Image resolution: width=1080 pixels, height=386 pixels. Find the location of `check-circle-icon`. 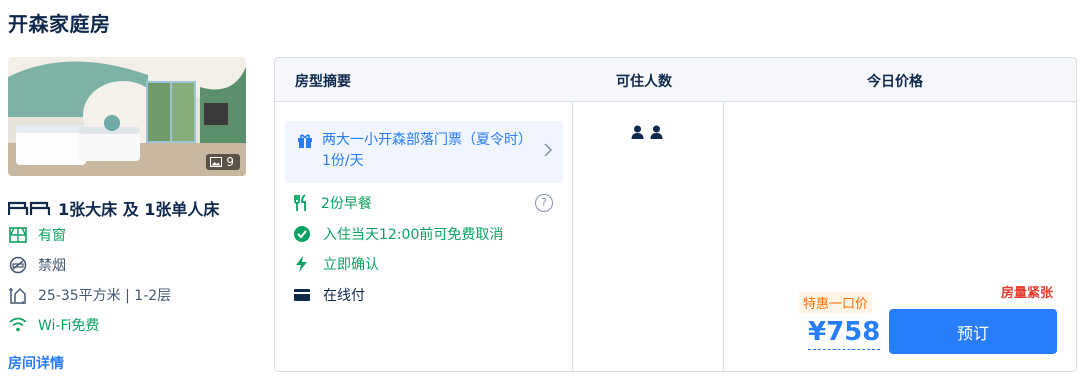

check-circle-icon is located at coordinates (302, 234).